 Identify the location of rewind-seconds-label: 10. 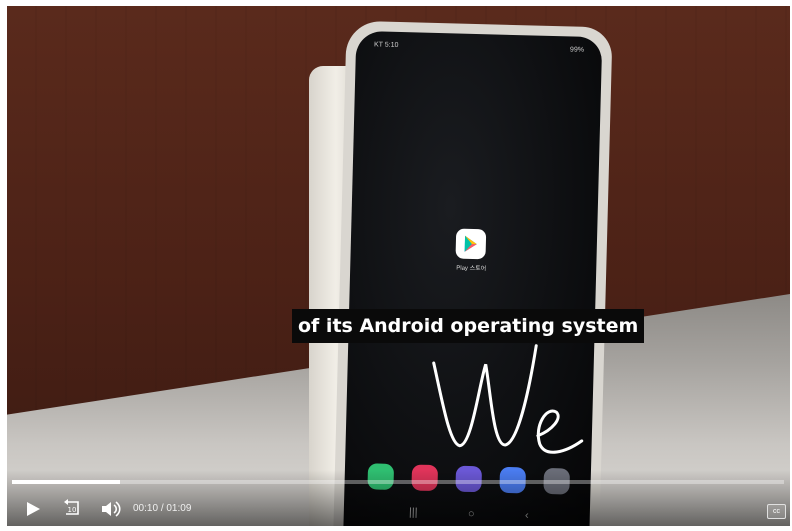
(72, 510).